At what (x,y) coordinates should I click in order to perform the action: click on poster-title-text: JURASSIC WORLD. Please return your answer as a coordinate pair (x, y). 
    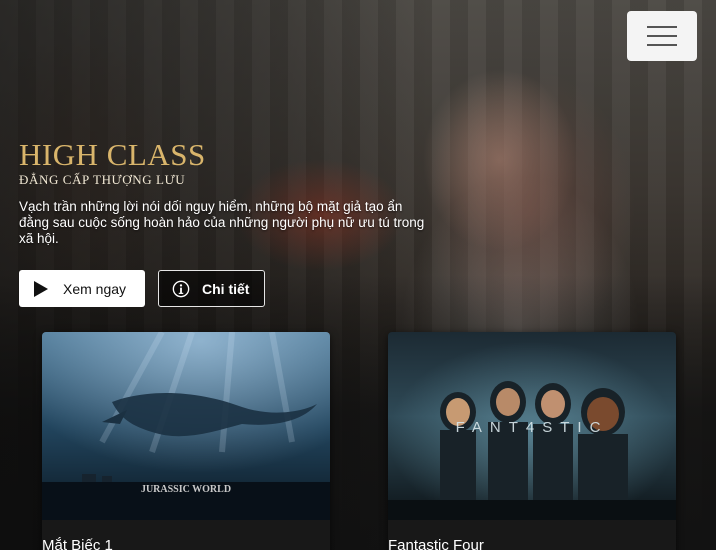
    Looking at the image, I should click on (186, 489).